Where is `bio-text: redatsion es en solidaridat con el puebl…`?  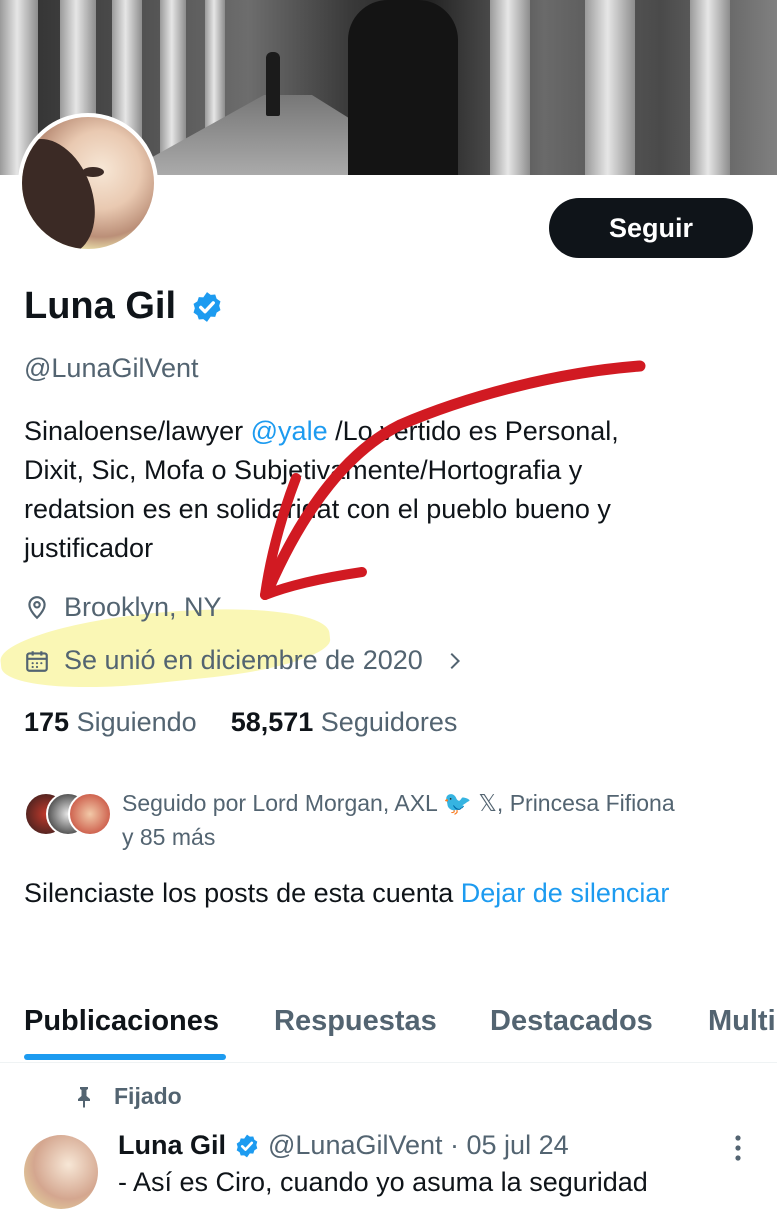 bio-text: redatsion es en solidaridat con el puebl… is located at coordinates (317, 509).